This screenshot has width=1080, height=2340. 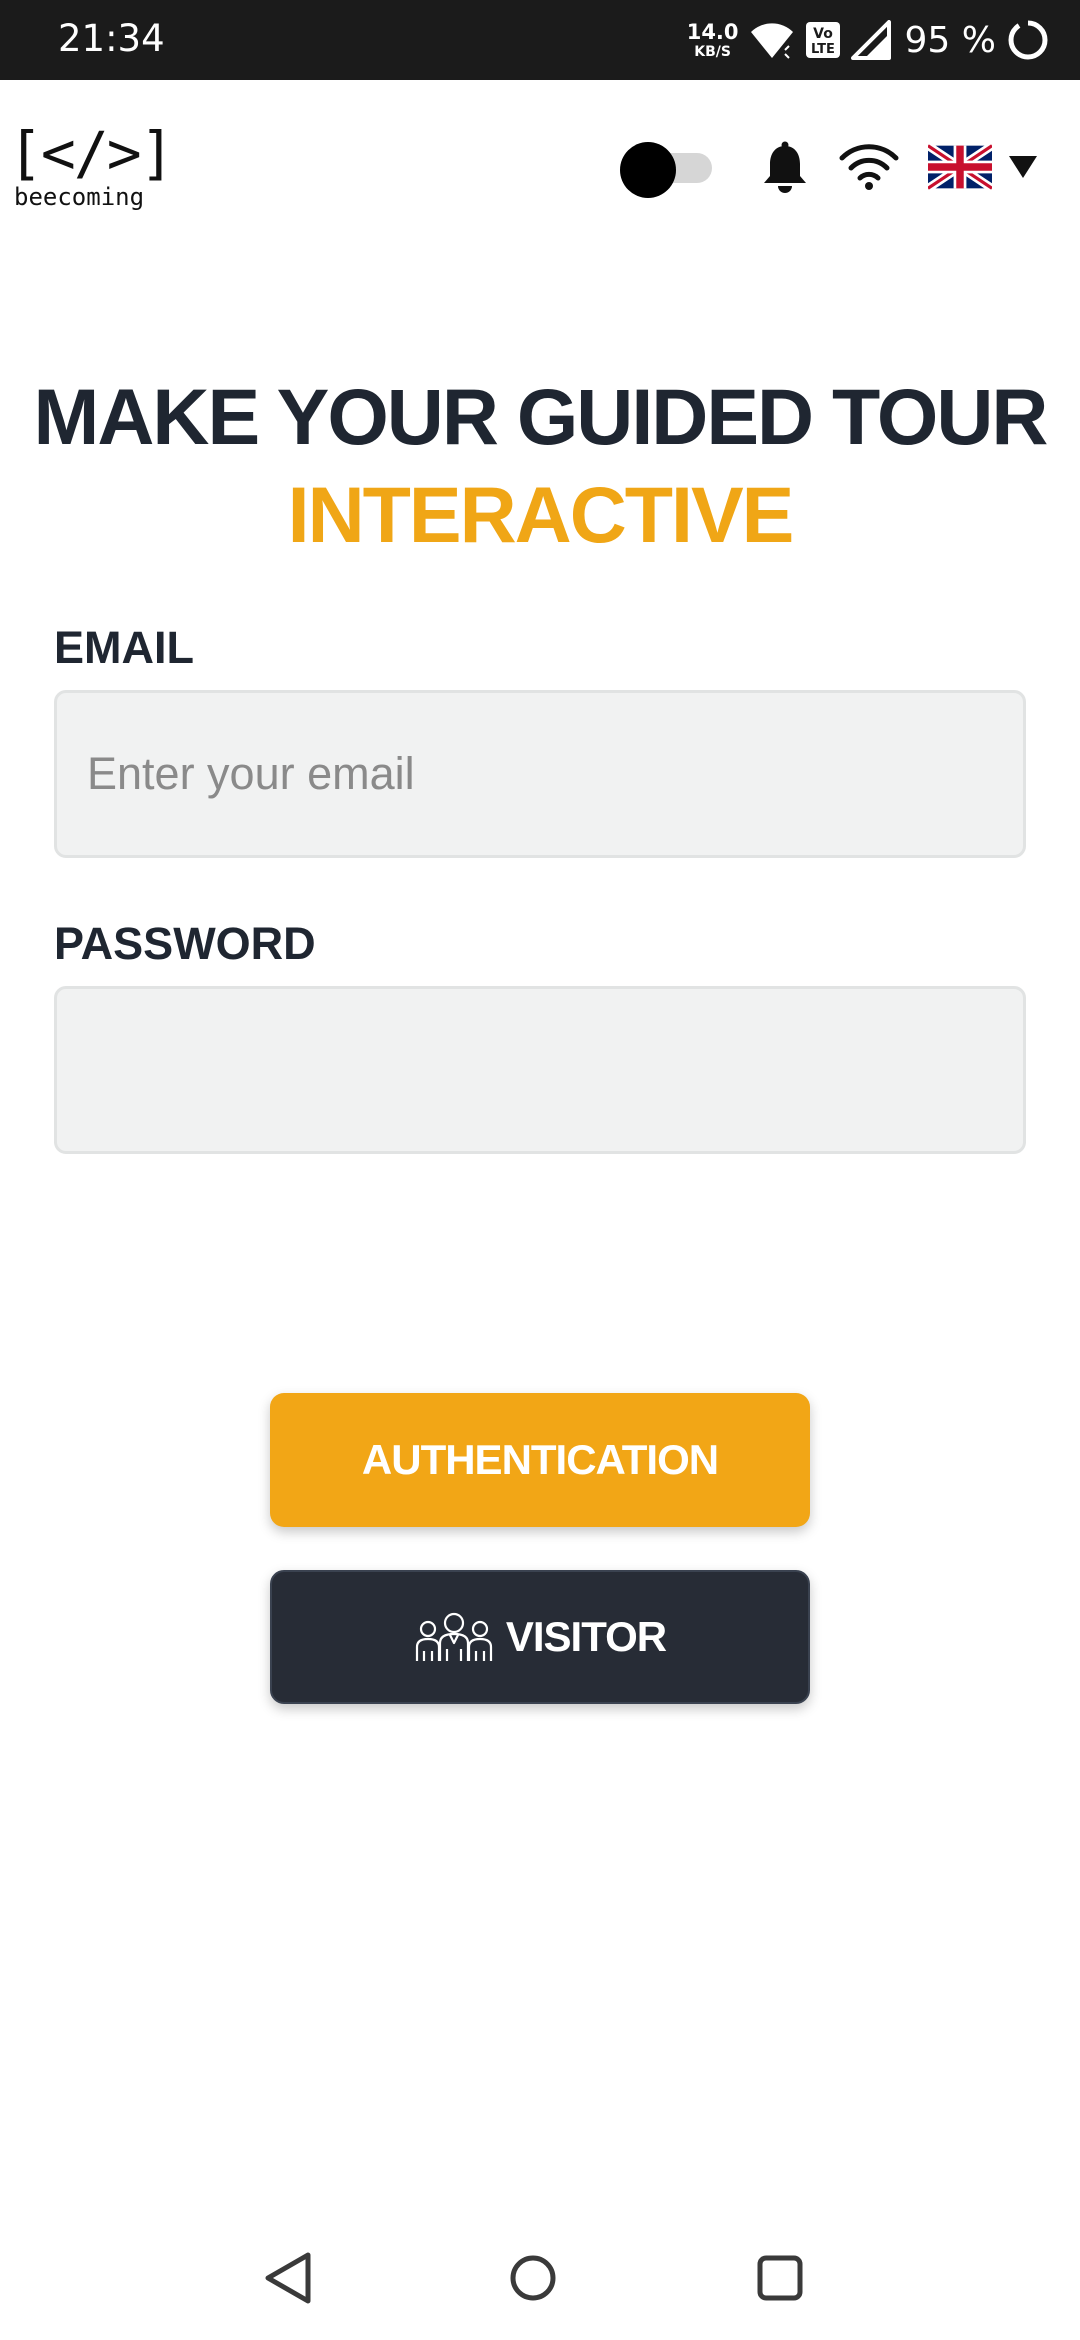 I want to click on authentication-button: AUTHENTICATION, so click(x=540, y=1460).